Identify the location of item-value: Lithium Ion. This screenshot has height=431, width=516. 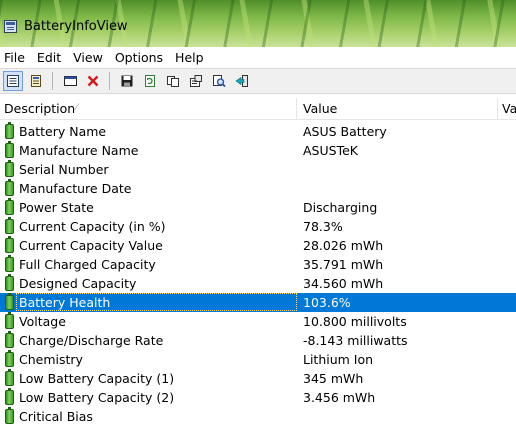
(338, 359).